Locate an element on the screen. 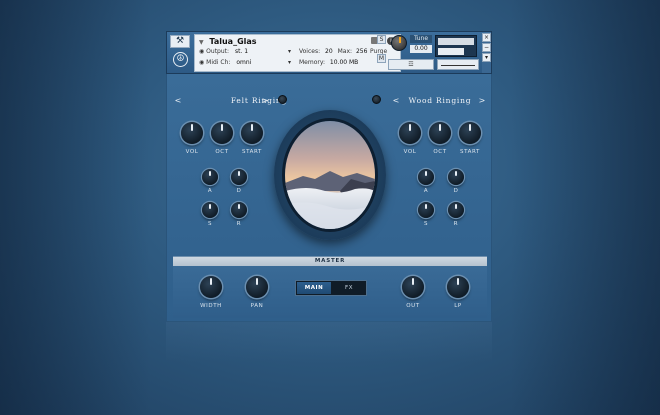 This screenshot has height=415, width=660. volume-slider is located at coordinates (458, 64).